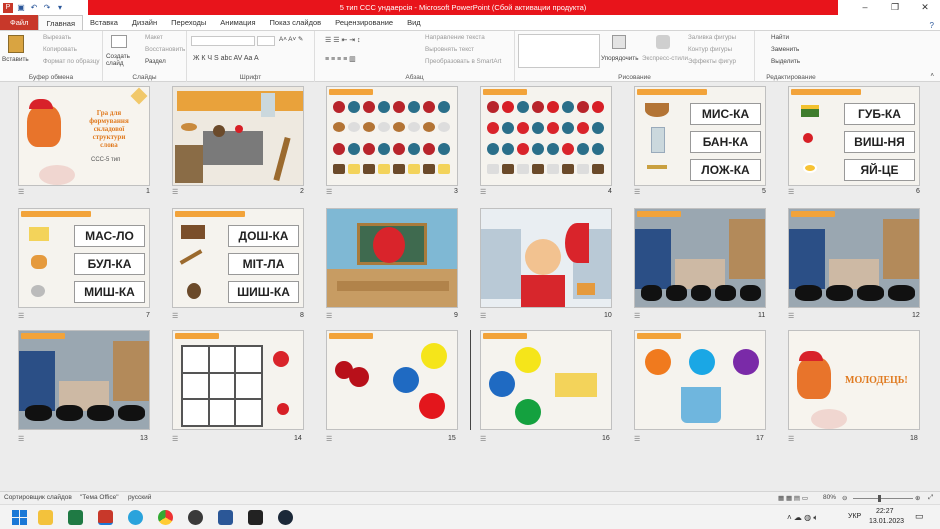  I want to click on font-grow-icon: A˄ A˅ ✎, so click(291, 39).